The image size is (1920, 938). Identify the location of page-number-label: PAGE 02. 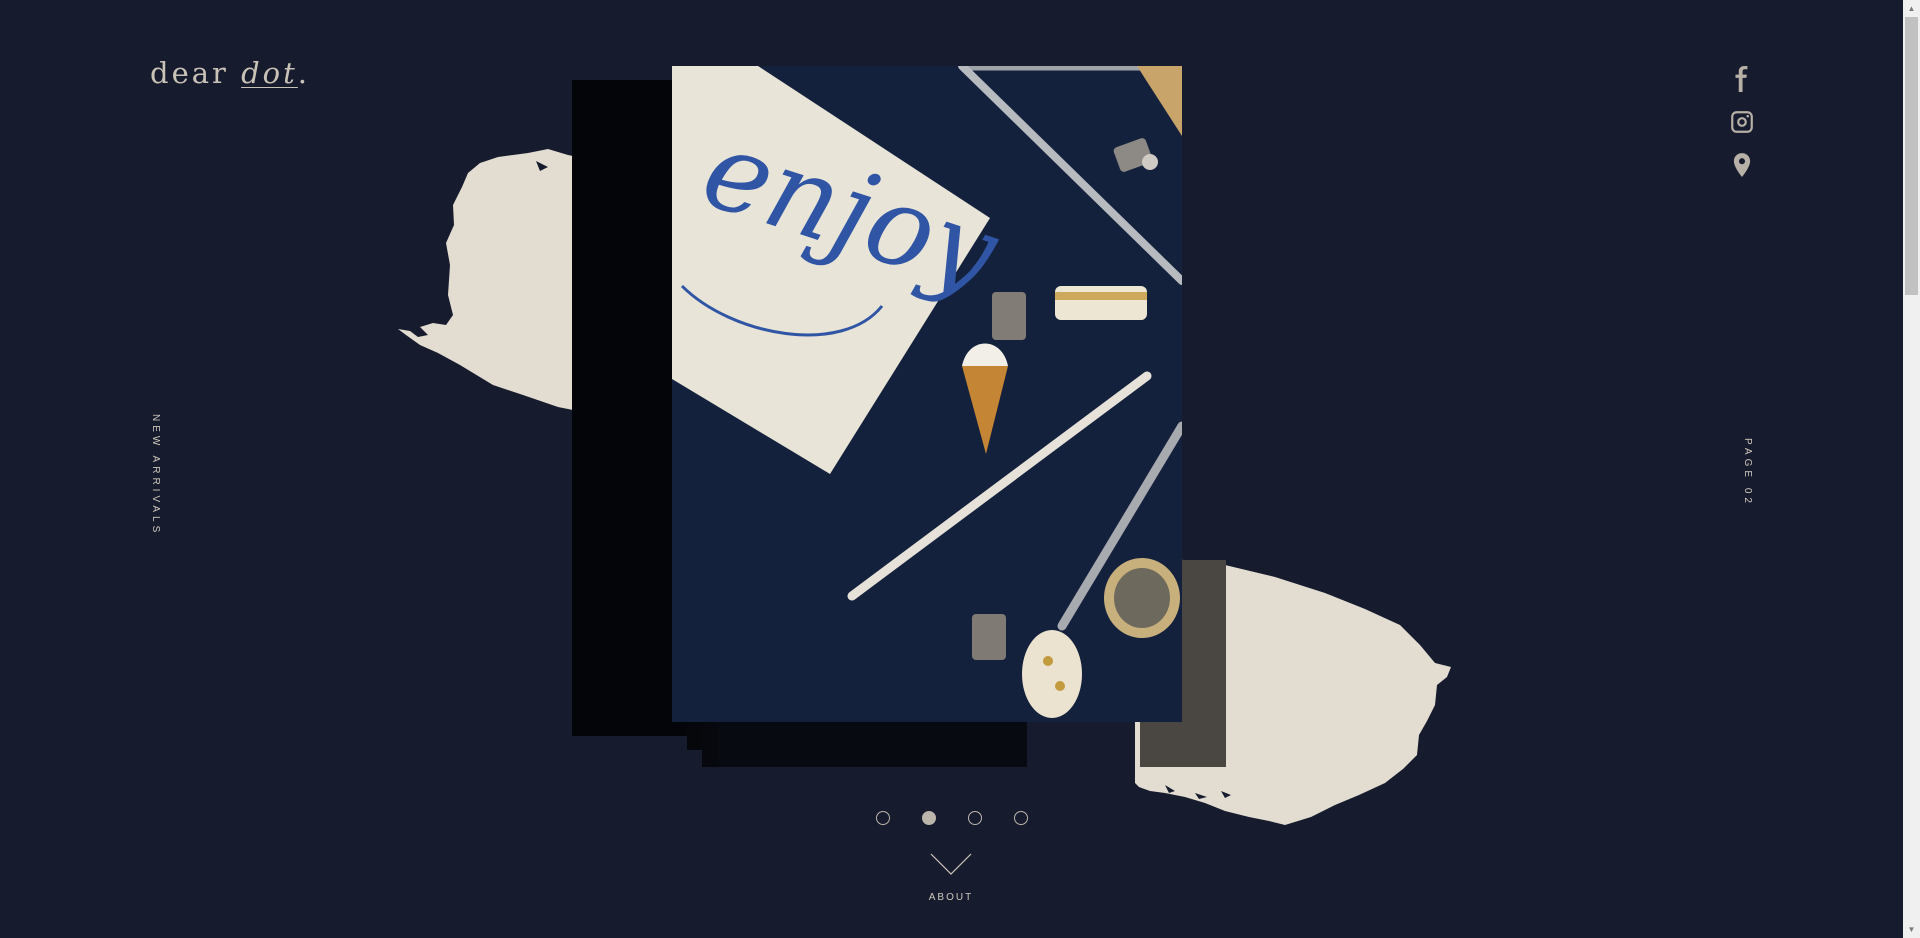
(1747, 472).